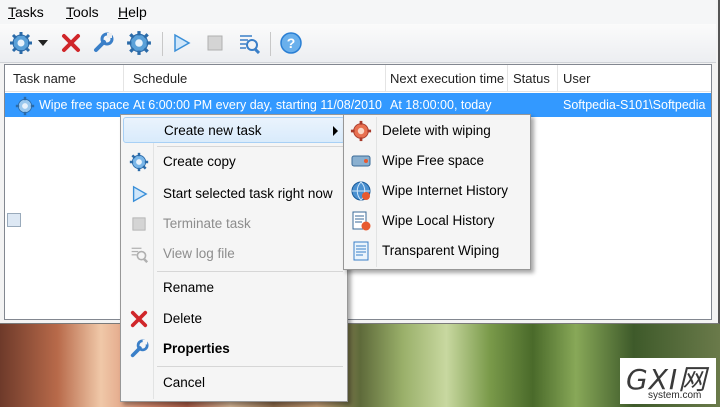 This screenshot has height=407, width=720. Describe the element at coordinates (234, 383) in the screenshot. I see `menu-cancel: Cancel` at that location.